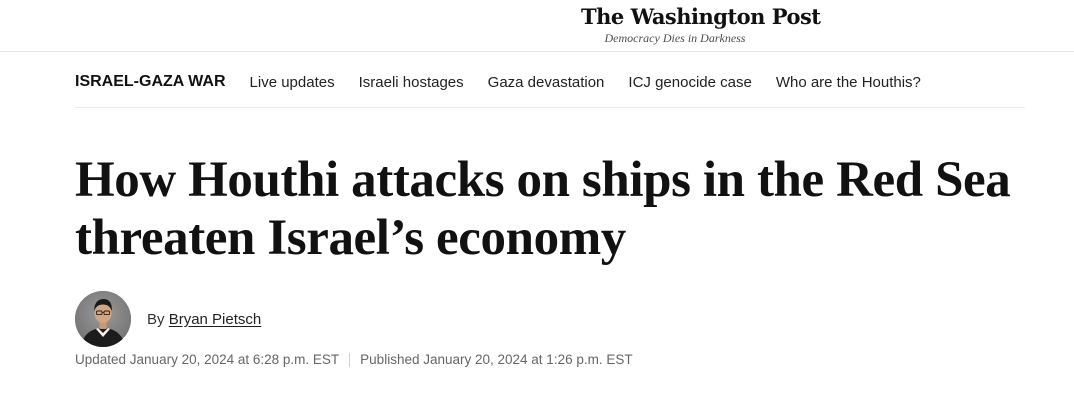  Describe the element at coordinates (215, 319) in the screenshot. I see `author-link: Bryan Pietsch` at that location.